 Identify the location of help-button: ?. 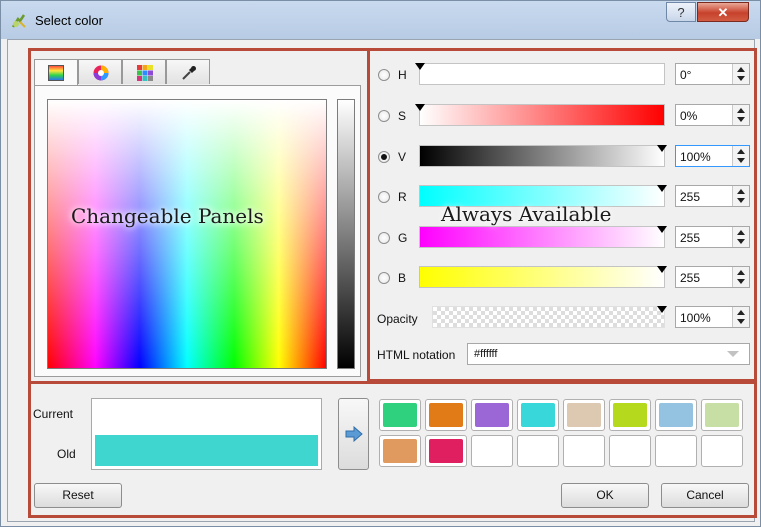
(681, 12).